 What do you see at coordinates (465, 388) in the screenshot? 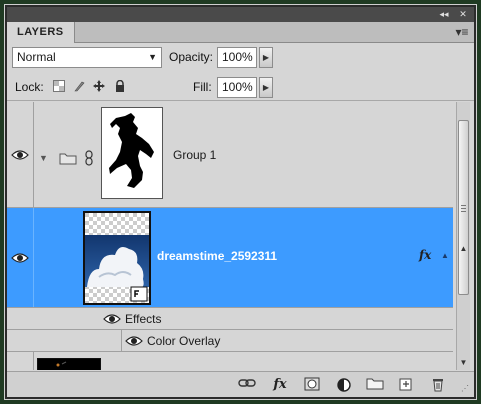
I see `resize-grip-icon: ⋰` at bounding box center [465, 388].